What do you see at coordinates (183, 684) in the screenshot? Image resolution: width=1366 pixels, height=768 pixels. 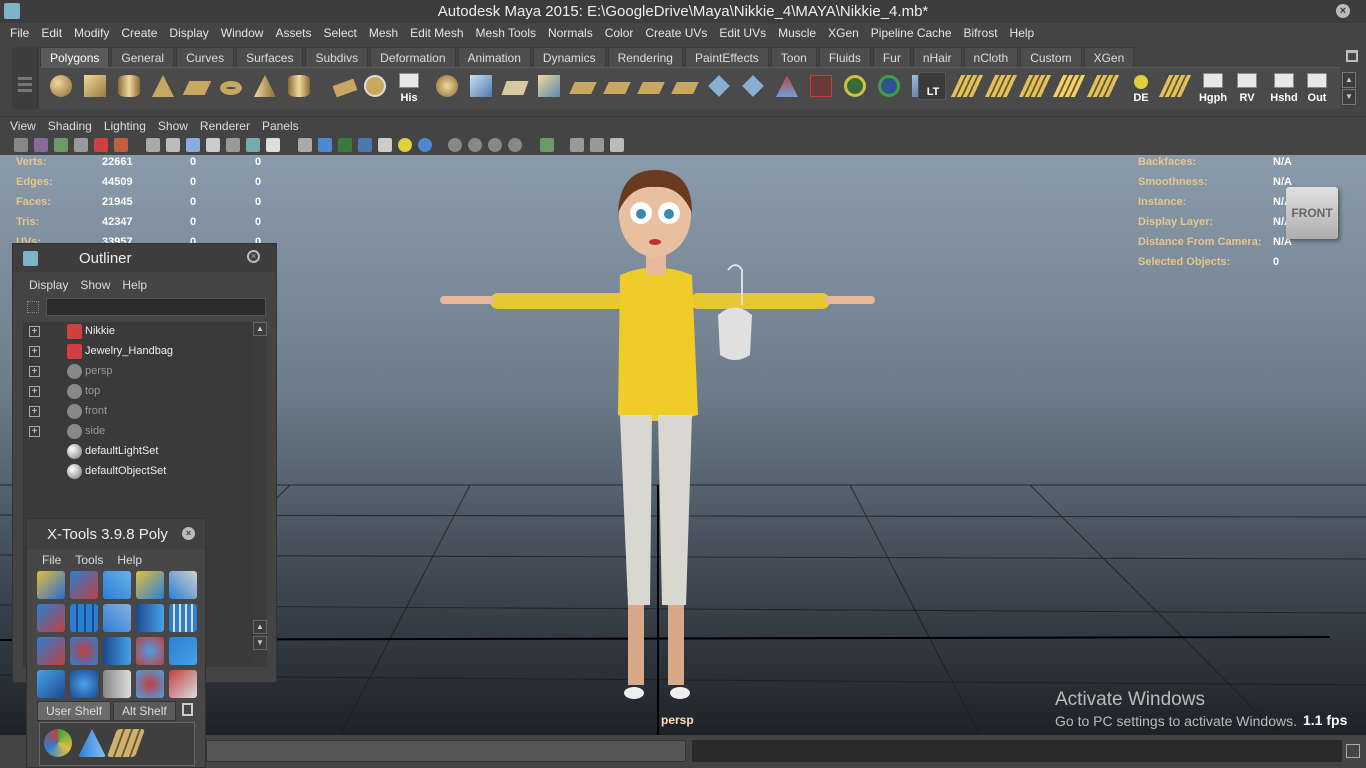 I see `xtool-20-icon` at bounding box center [183, 684].